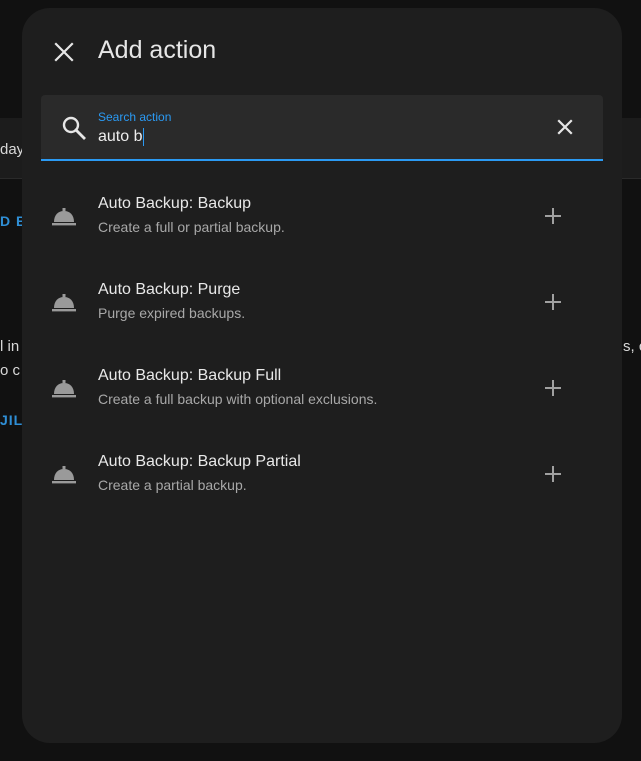 Image resolution: width=641 pixels, height=761 pixels. What do you see at coordinates (174, 203) in the screenshot?
I see `action-title: Auto Backup: Backup` at bounding box center [174, 203].